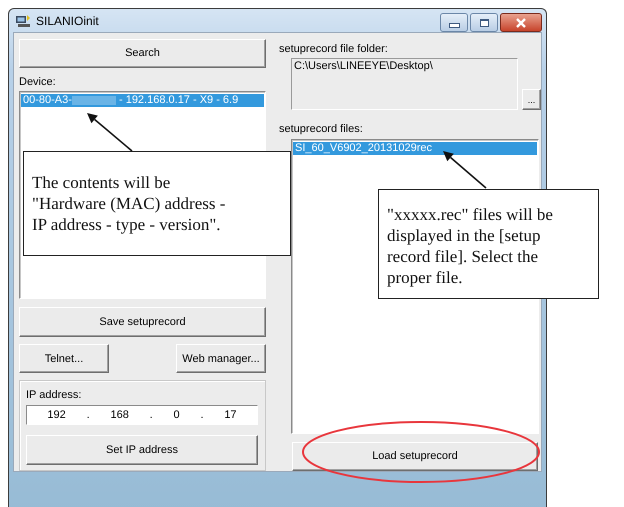  Describe the element at coordinates (415, 456) in the screenshot. I see `load-setuprecord-button: Load setuprecord` at that location.